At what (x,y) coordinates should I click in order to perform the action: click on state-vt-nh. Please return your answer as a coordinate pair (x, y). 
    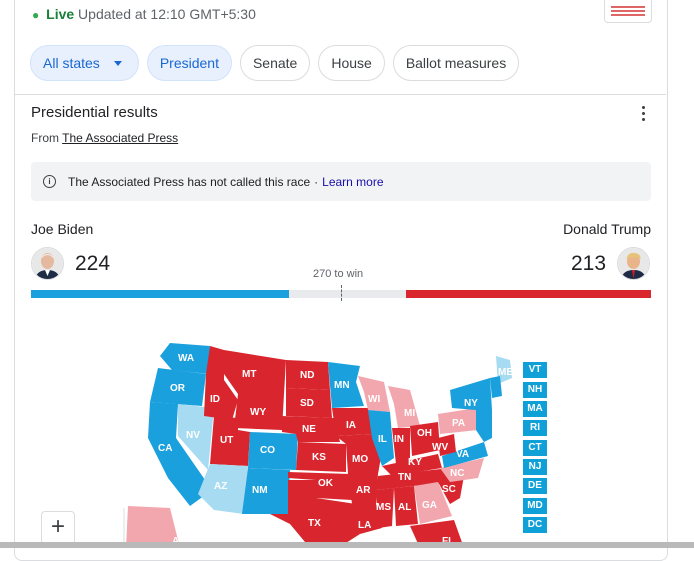
    Looking at the image, I should click on (496, 387).